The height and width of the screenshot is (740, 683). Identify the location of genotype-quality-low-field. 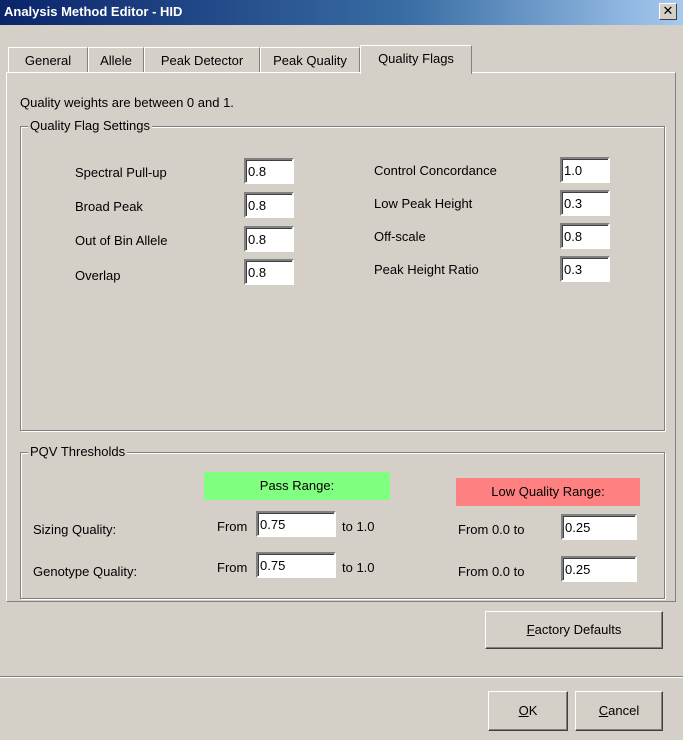
(599, 569).